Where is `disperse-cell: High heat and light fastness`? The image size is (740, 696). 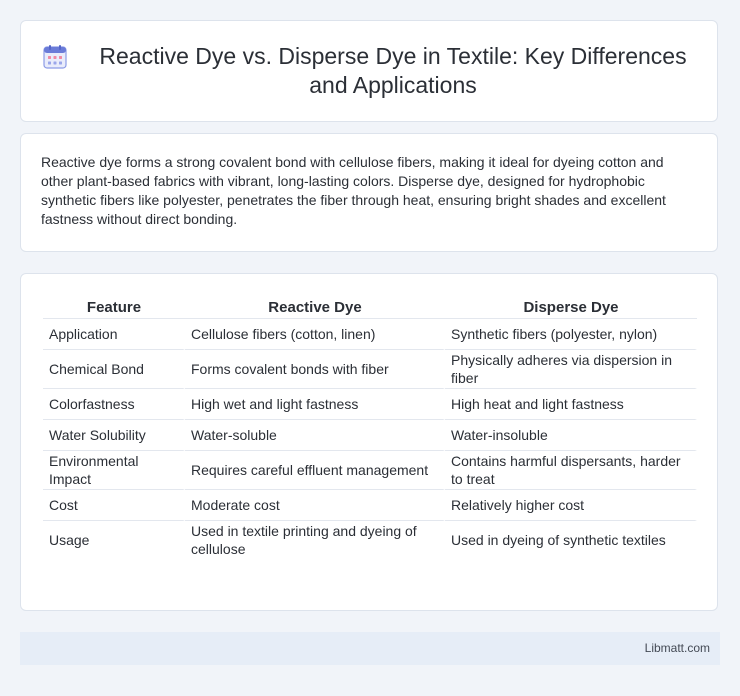
disperse-cell: High heat and light fastness is located at coordinates (571, 404).